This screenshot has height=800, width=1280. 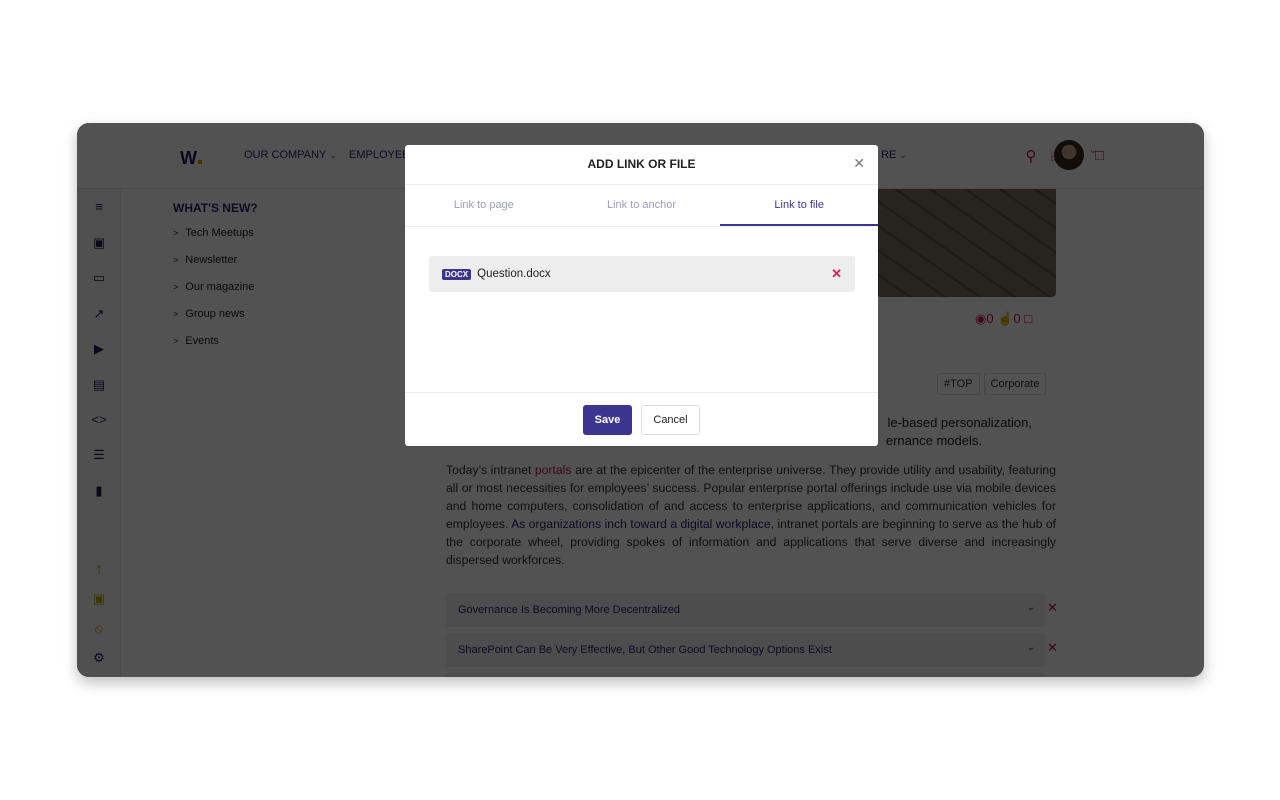 What do you see at coordinates (99, 433) in the screenshot?
I see `tool-rail: ≡ ▣ ▭ ↗ ▶ ▤ <> ☰ ▮ ⤒ ▣ ⦸ ⚙` at bounding box center [99, 433].